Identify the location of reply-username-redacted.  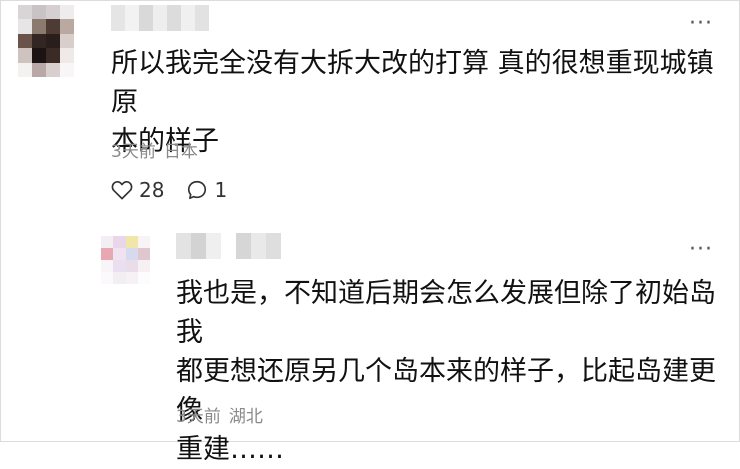
(228, 246).